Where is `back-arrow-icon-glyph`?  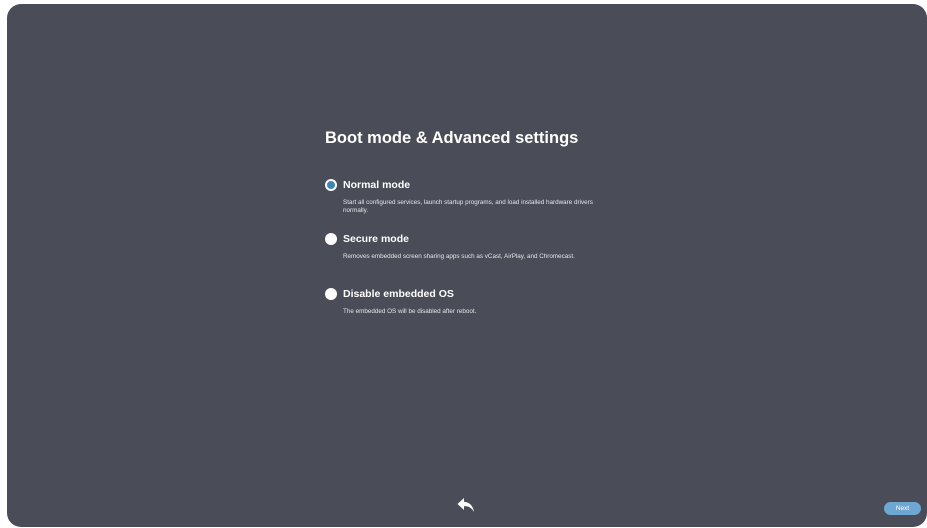
back-arrow-icon-glyph is located at coordinates (465, 505).